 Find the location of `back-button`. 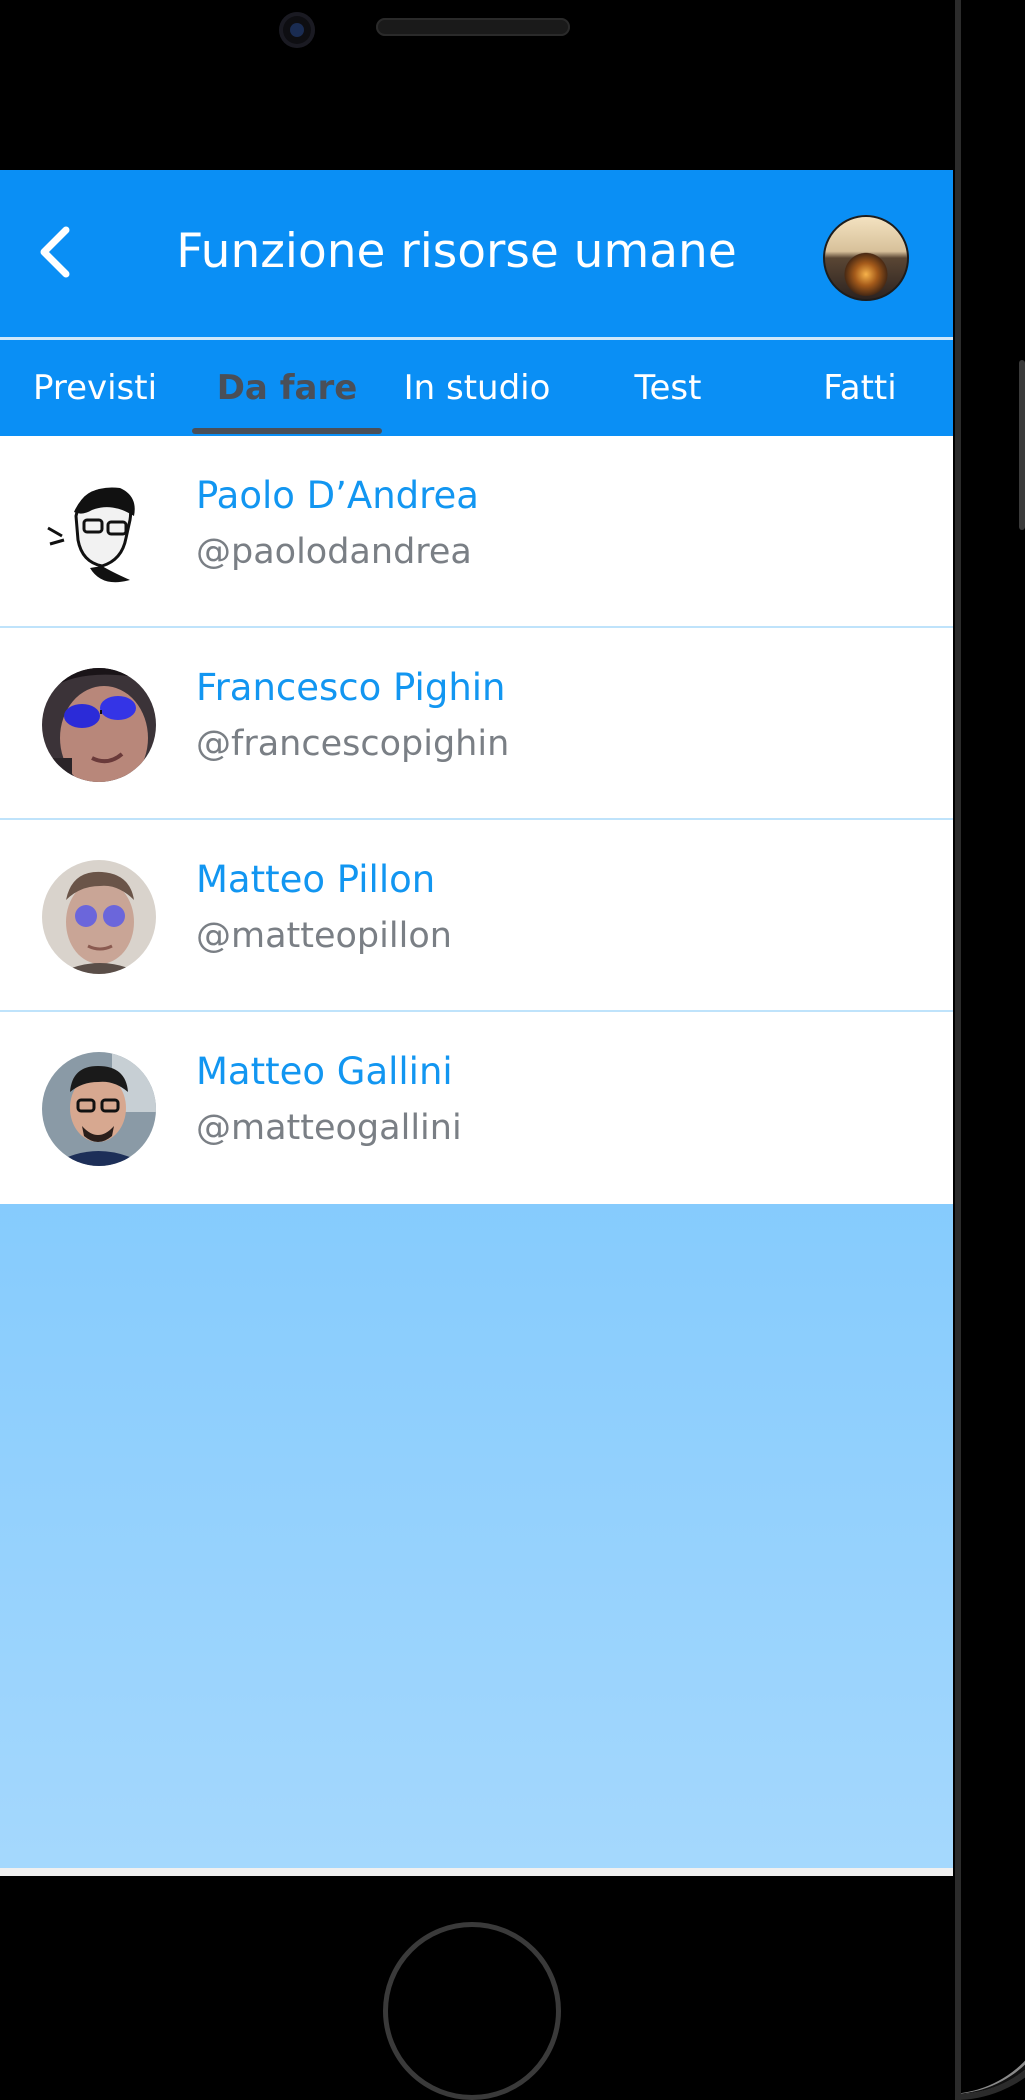

back-button is located at coordinates (54, 252).